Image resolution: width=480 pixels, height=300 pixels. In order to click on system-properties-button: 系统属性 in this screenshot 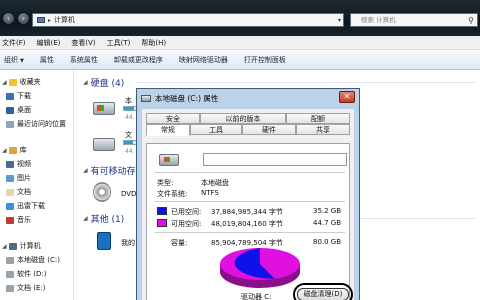, I will do `click(84, 60)`.